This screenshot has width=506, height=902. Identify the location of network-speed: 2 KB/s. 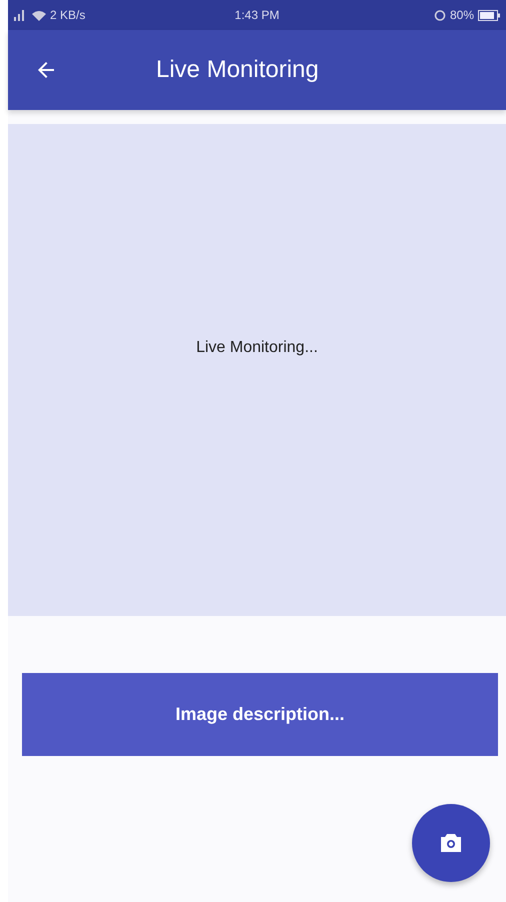
(68, 15).